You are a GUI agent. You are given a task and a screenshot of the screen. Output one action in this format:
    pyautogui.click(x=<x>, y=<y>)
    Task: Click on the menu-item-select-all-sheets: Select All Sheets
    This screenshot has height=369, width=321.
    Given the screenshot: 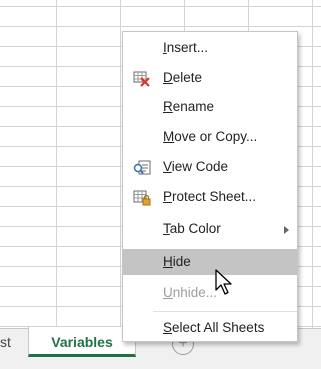 What is the action you would take?
    pyautogui.click(x=210, y=328)
    